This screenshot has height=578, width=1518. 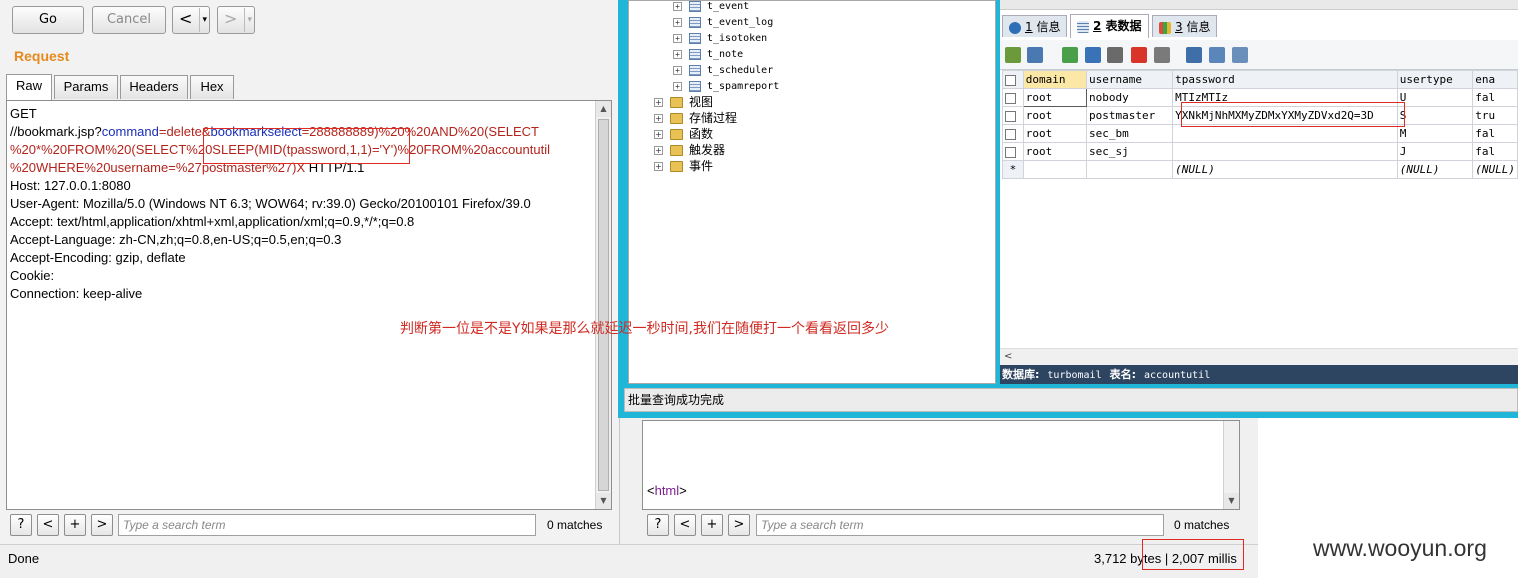 I want to click on cell: nobody, so click(x=1129, y=97).